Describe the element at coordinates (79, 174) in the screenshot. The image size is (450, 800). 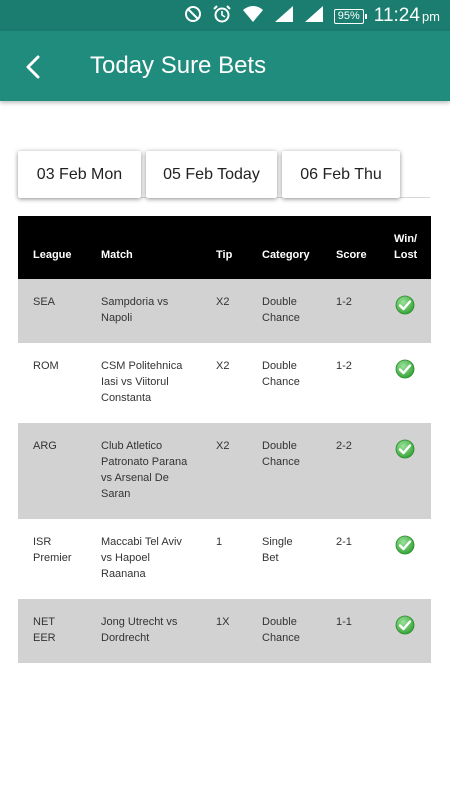
I see `tab-03-feb: 03 Feb Mon` at that location.